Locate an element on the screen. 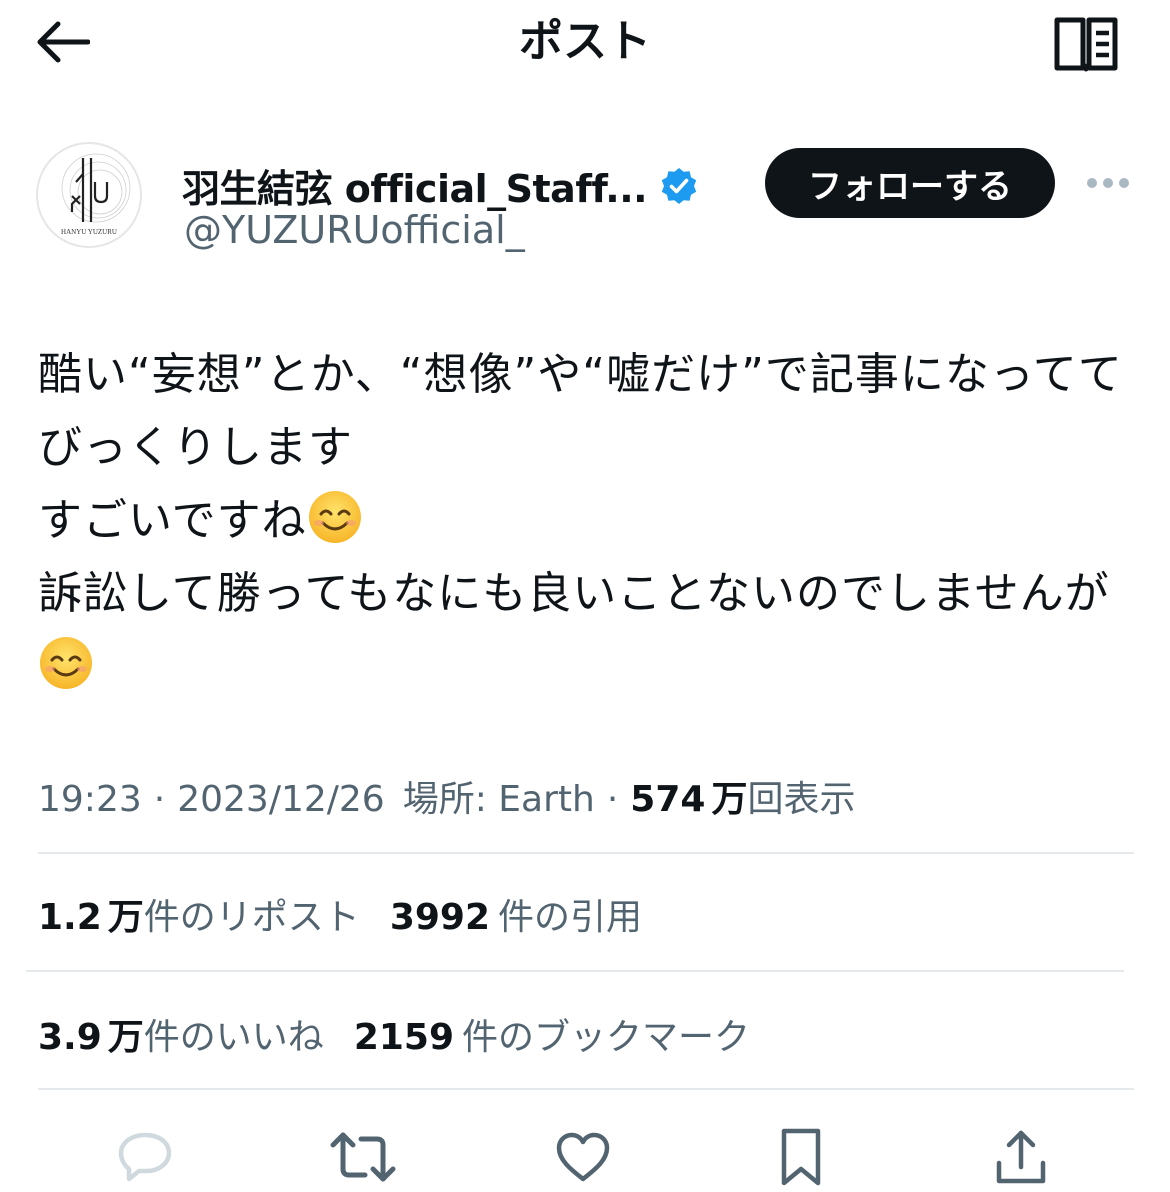 This screenshot has height=1192, width=1170. avatar: HANYU YUZURU is located at coordinates (89, 195).